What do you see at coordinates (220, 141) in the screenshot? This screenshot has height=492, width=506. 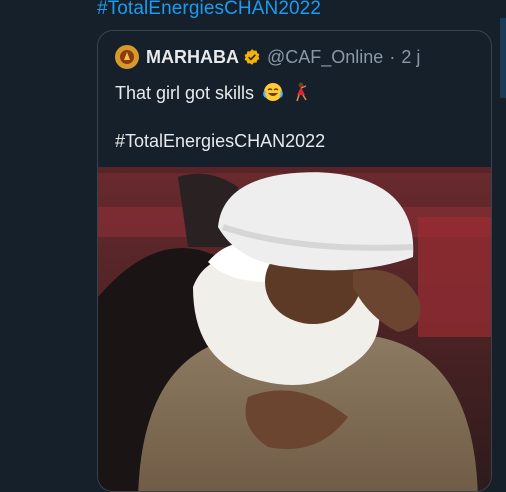 I see `quoted-tweet-hashtag: #TotalEnergiesCHAN2022` at bounding box center [220, 141].